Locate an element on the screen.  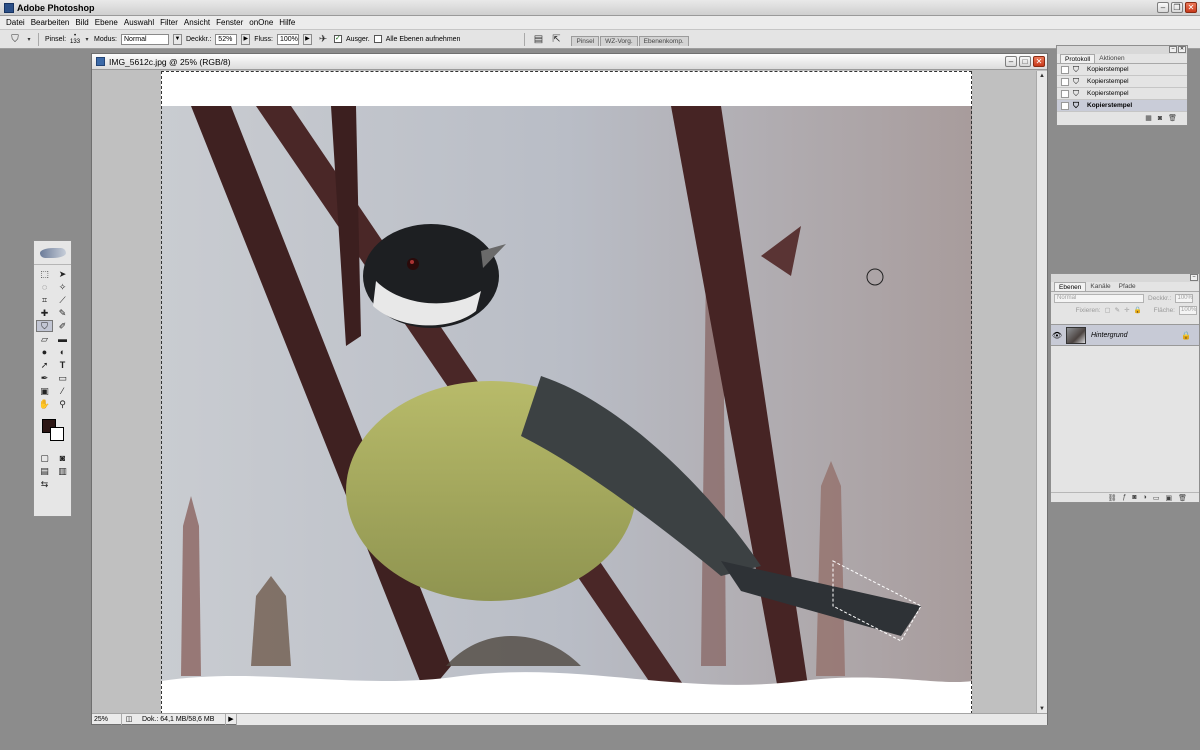
palette-well-tab-pinsel: Pinsel is located at coordinates (585, 41).